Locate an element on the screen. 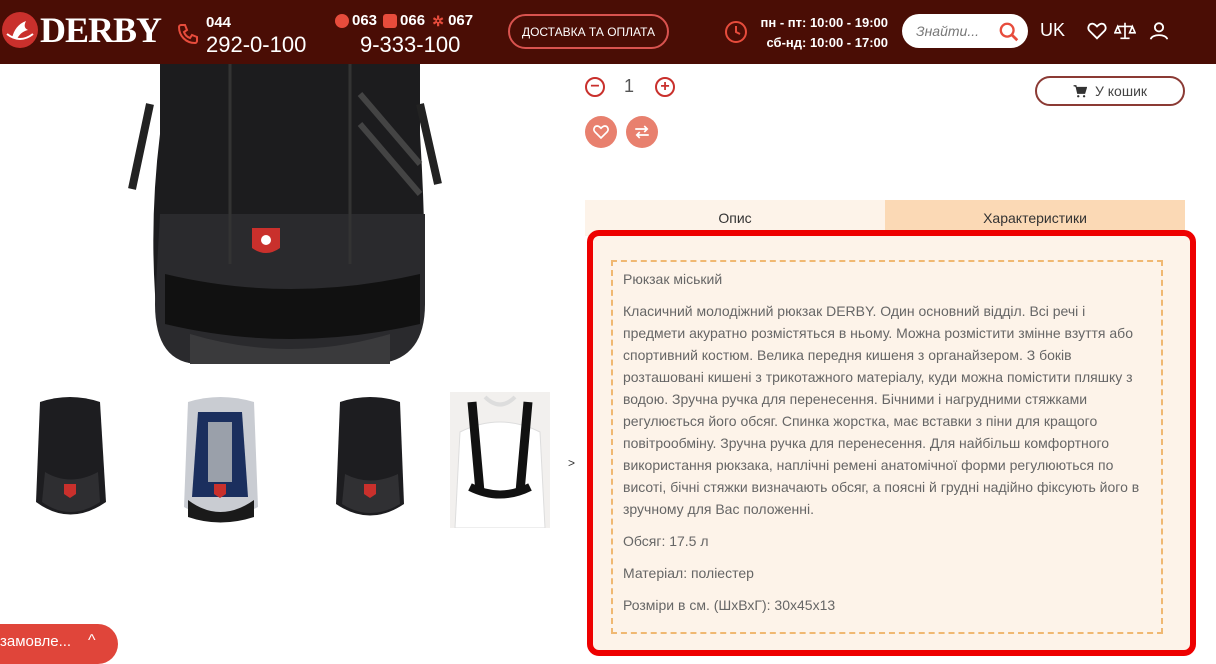 The width and height of the screenshot is (1216, 664). thumbnail-strip is located at coordinates (298, 460).